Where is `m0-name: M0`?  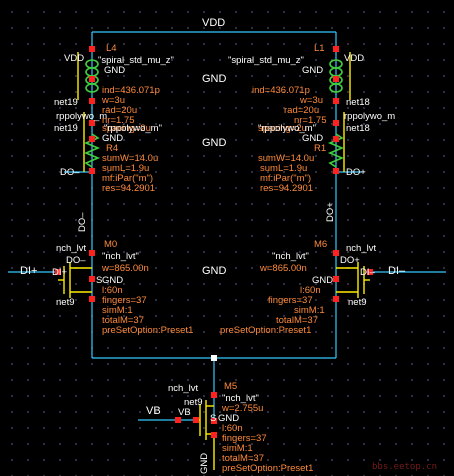
m0-name: M0 is located at coordinates (111, 244).